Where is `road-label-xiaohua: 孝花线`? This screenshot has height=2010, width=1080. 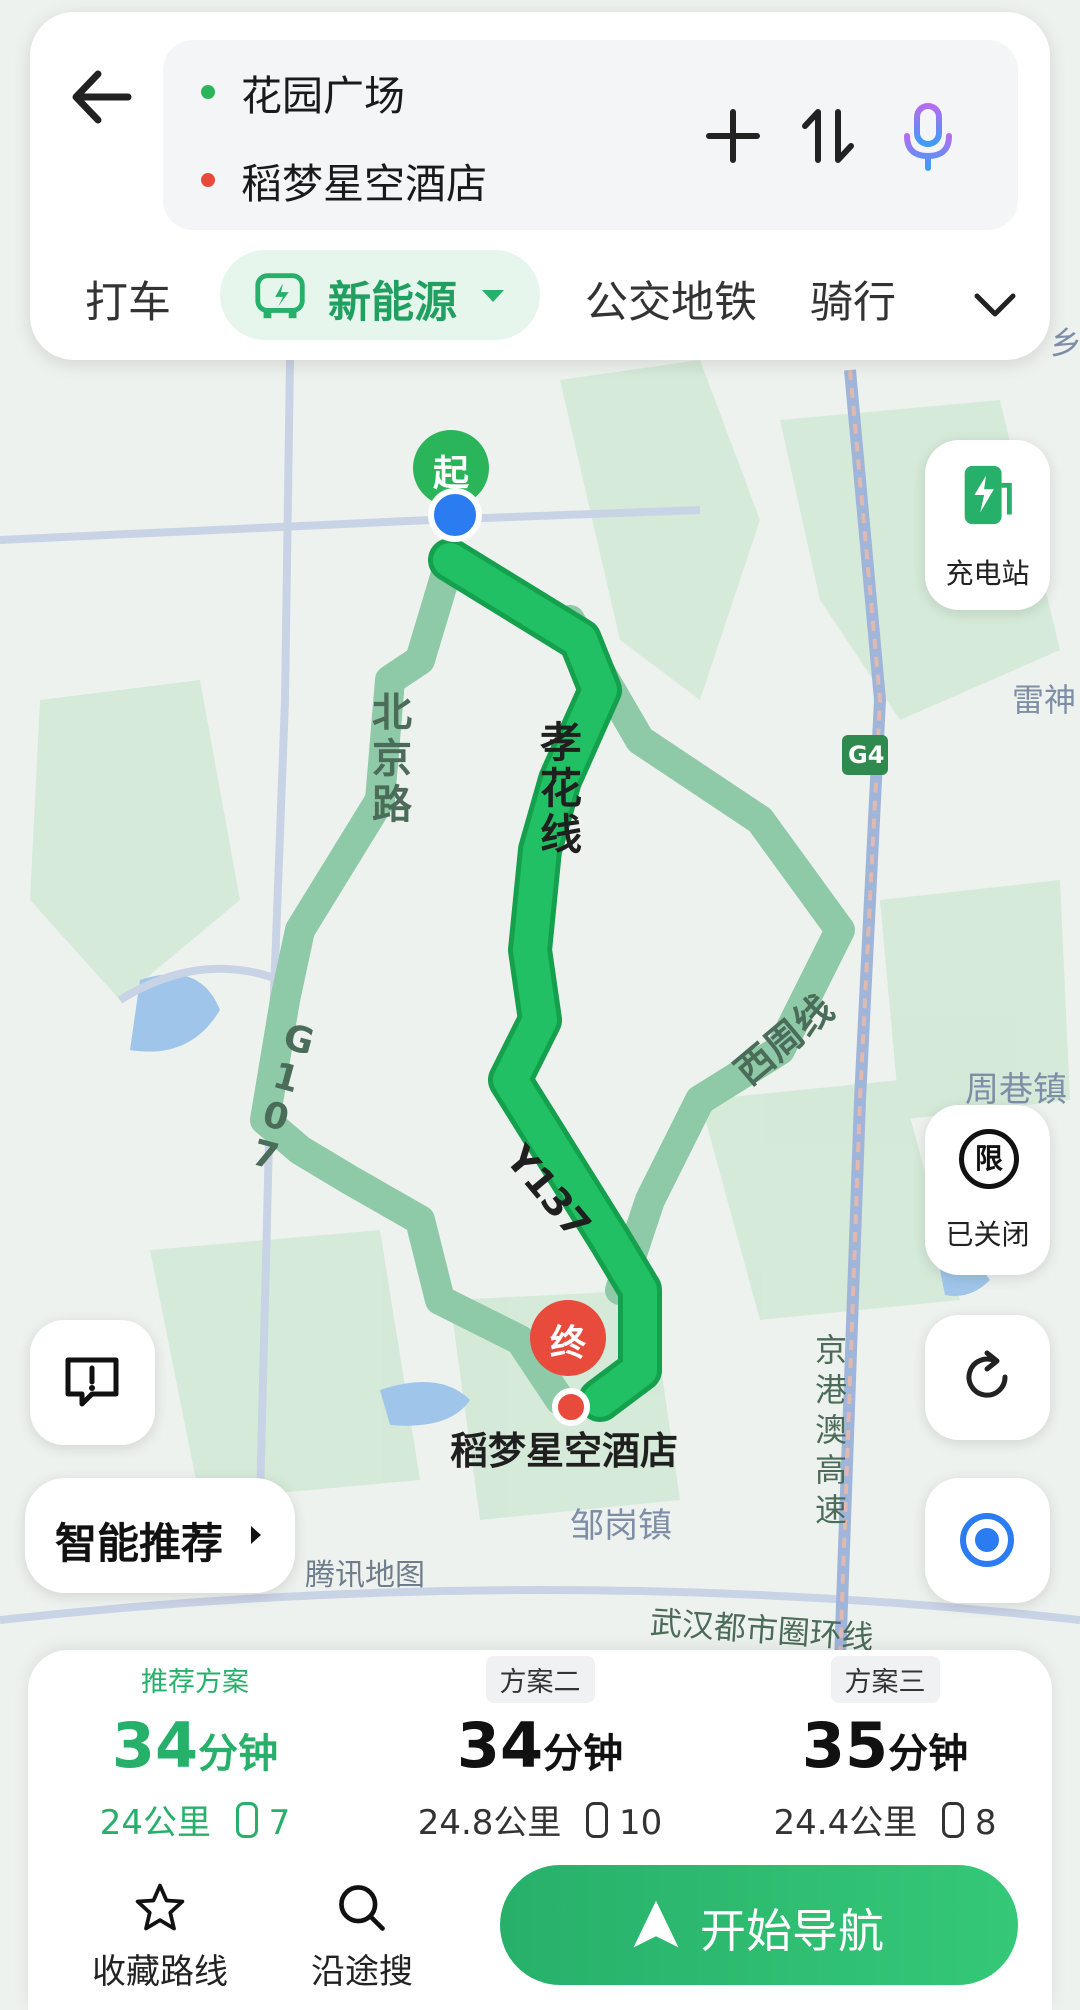
road-label-xiaohua: 孝花线 is located at coordinates (561, 788).